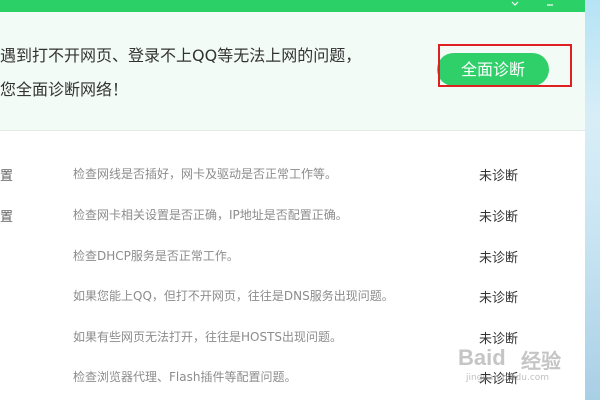  Describe the element at coordinates (64, 89) in the screenshot. I see `header-message-line2: 您全面诊断网络！` at that location.